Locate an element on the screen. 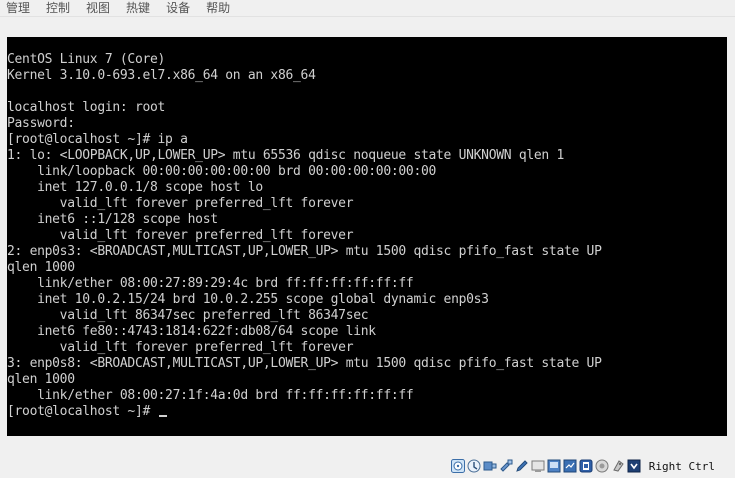 This screenshot has width=735, height=478. menubar: 管理 控制 视图 热键 设备 帮助 is located at coordinates (367, 8).